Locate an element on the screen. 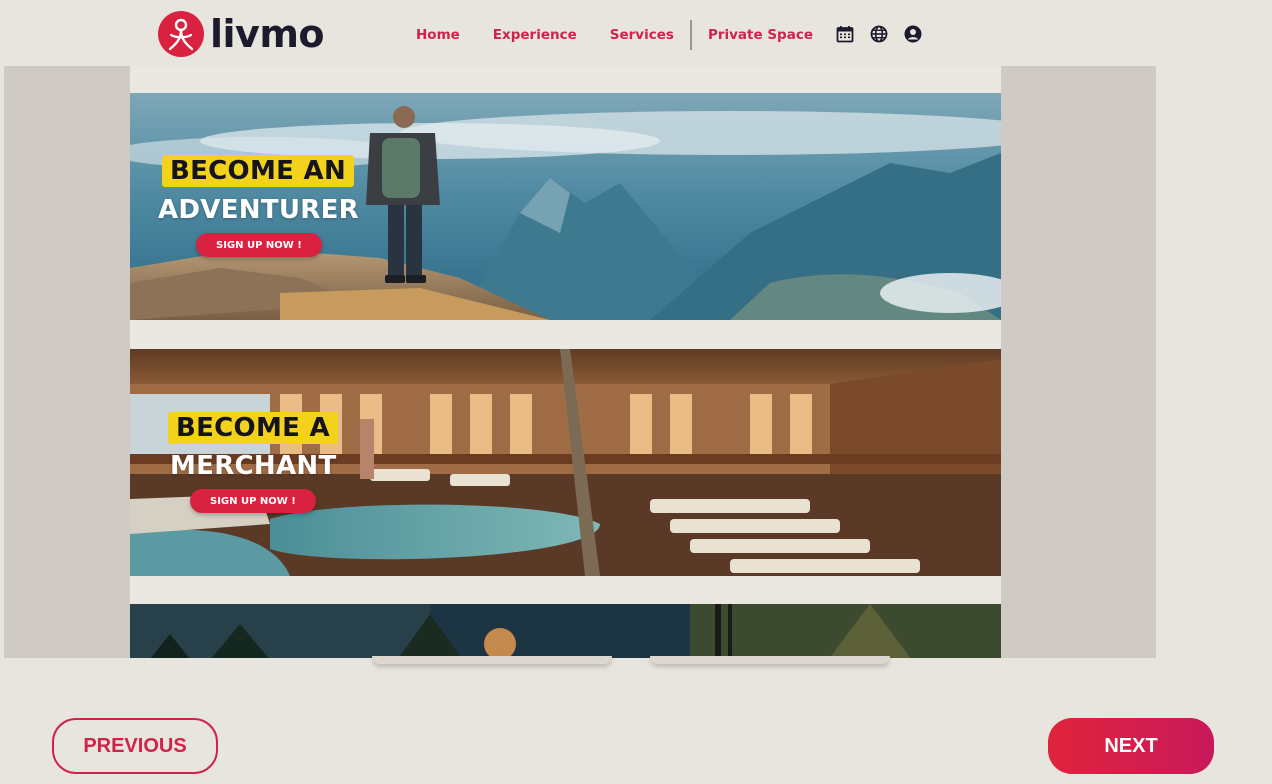 The width and height of the screenshot is (1272, 784). nav-private-space: Private Space is located at coordinates (760, 35).